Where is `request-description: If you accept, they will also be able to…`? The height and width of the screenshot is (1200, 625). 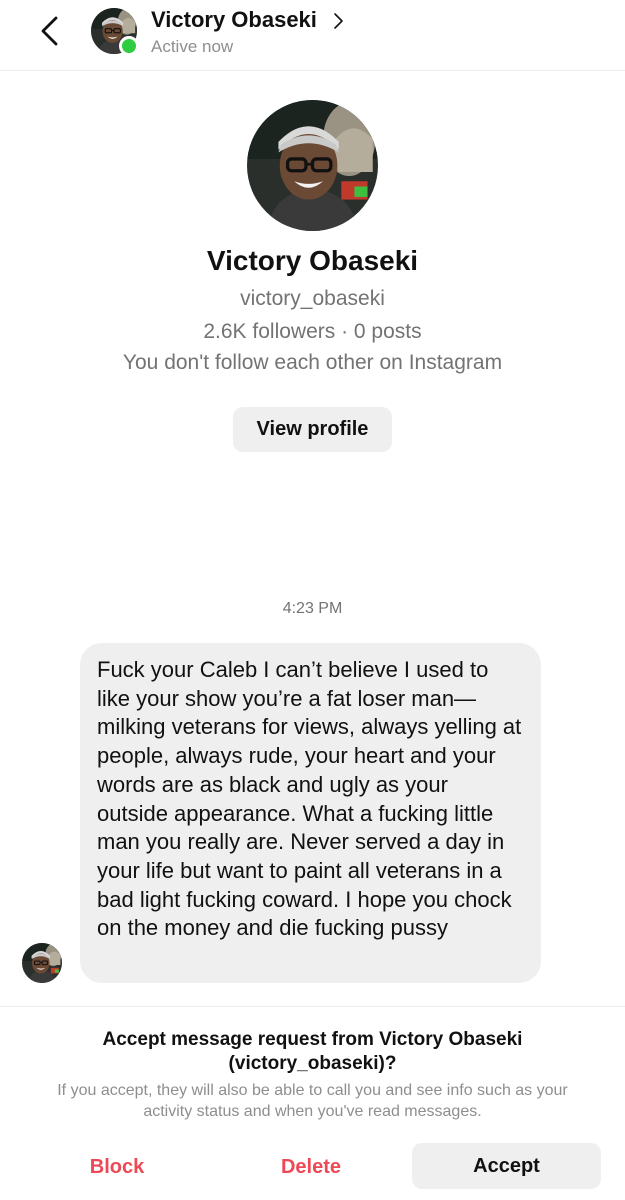
request-description: If you accept, they will also be able to… is located at coordinates (312, 1101).